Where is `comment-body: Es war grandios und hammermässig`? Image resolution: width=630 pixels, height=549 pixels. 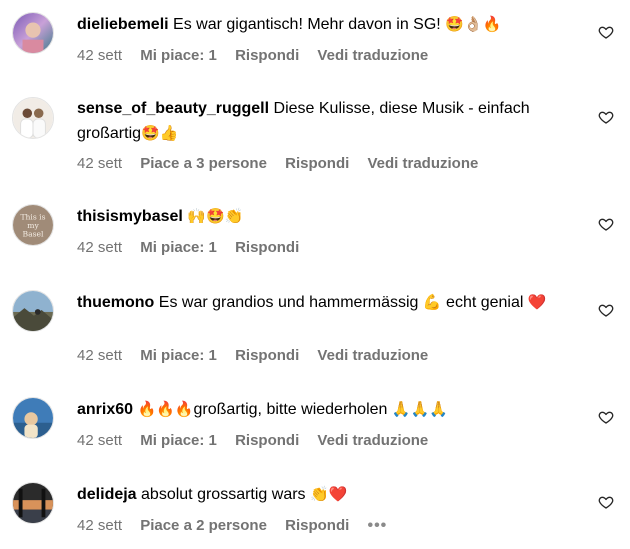 comment-body: Es war grandios und hammermässig is located at coordinates (288, 302).